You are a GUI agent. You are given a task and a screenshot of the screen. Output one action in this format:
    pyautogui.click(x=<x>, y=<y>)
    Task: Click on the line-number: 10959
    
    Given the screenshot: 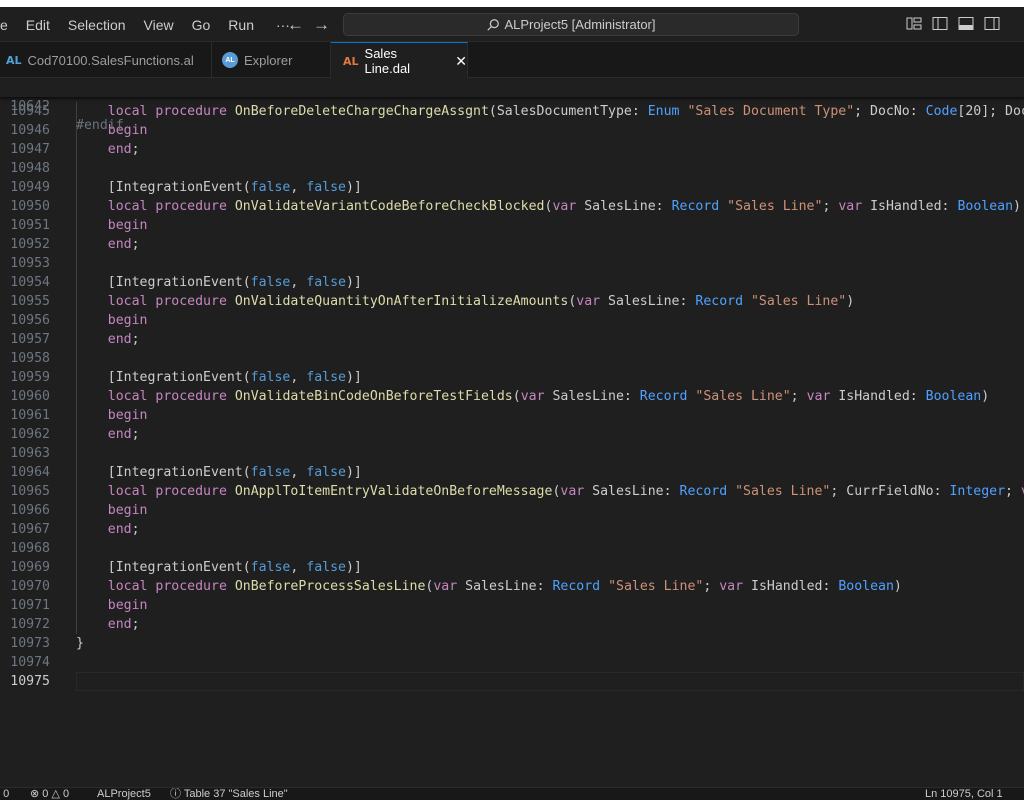 What is the action you would take?
    pyautogui.click(x=30, y=377)
    